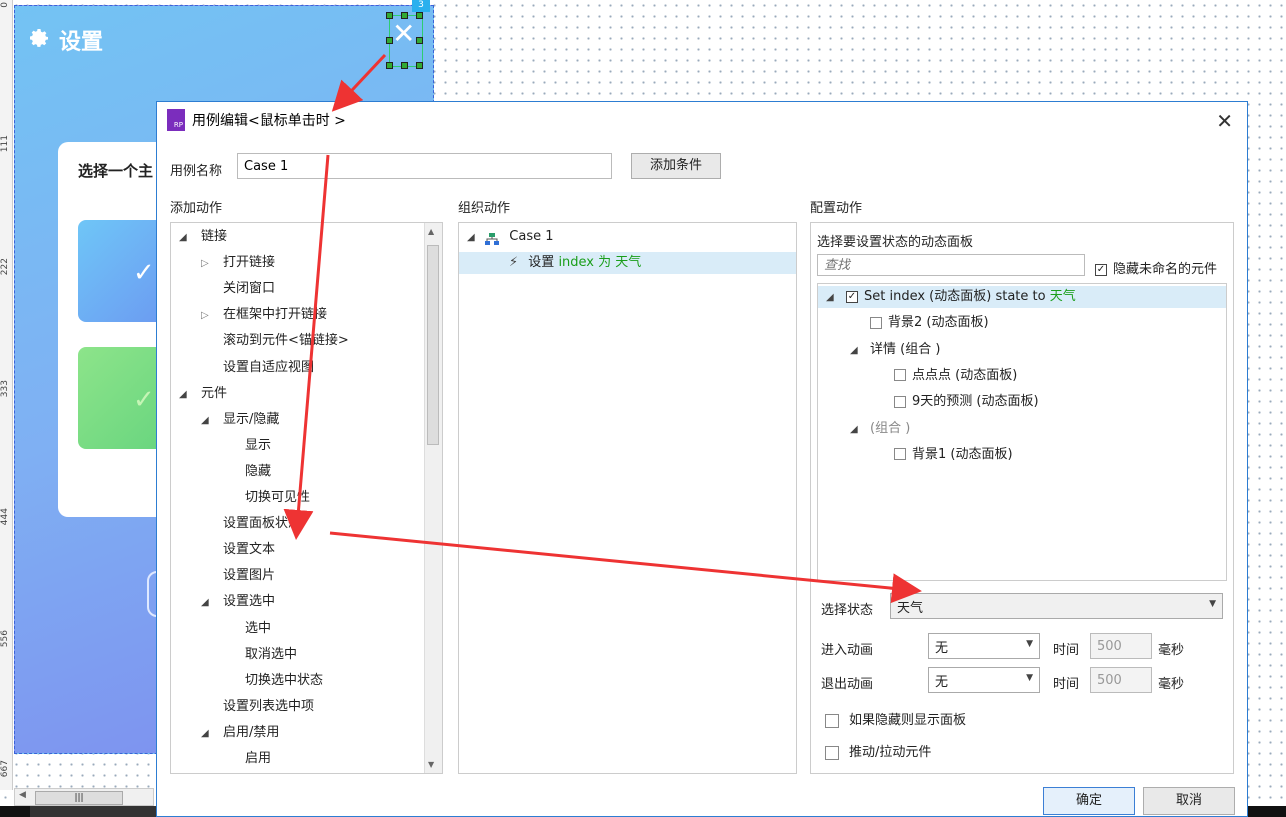 The height and width of the screenshot is (817, 1286). I want to click on cancel-button: 取消, so click(1189, 801).